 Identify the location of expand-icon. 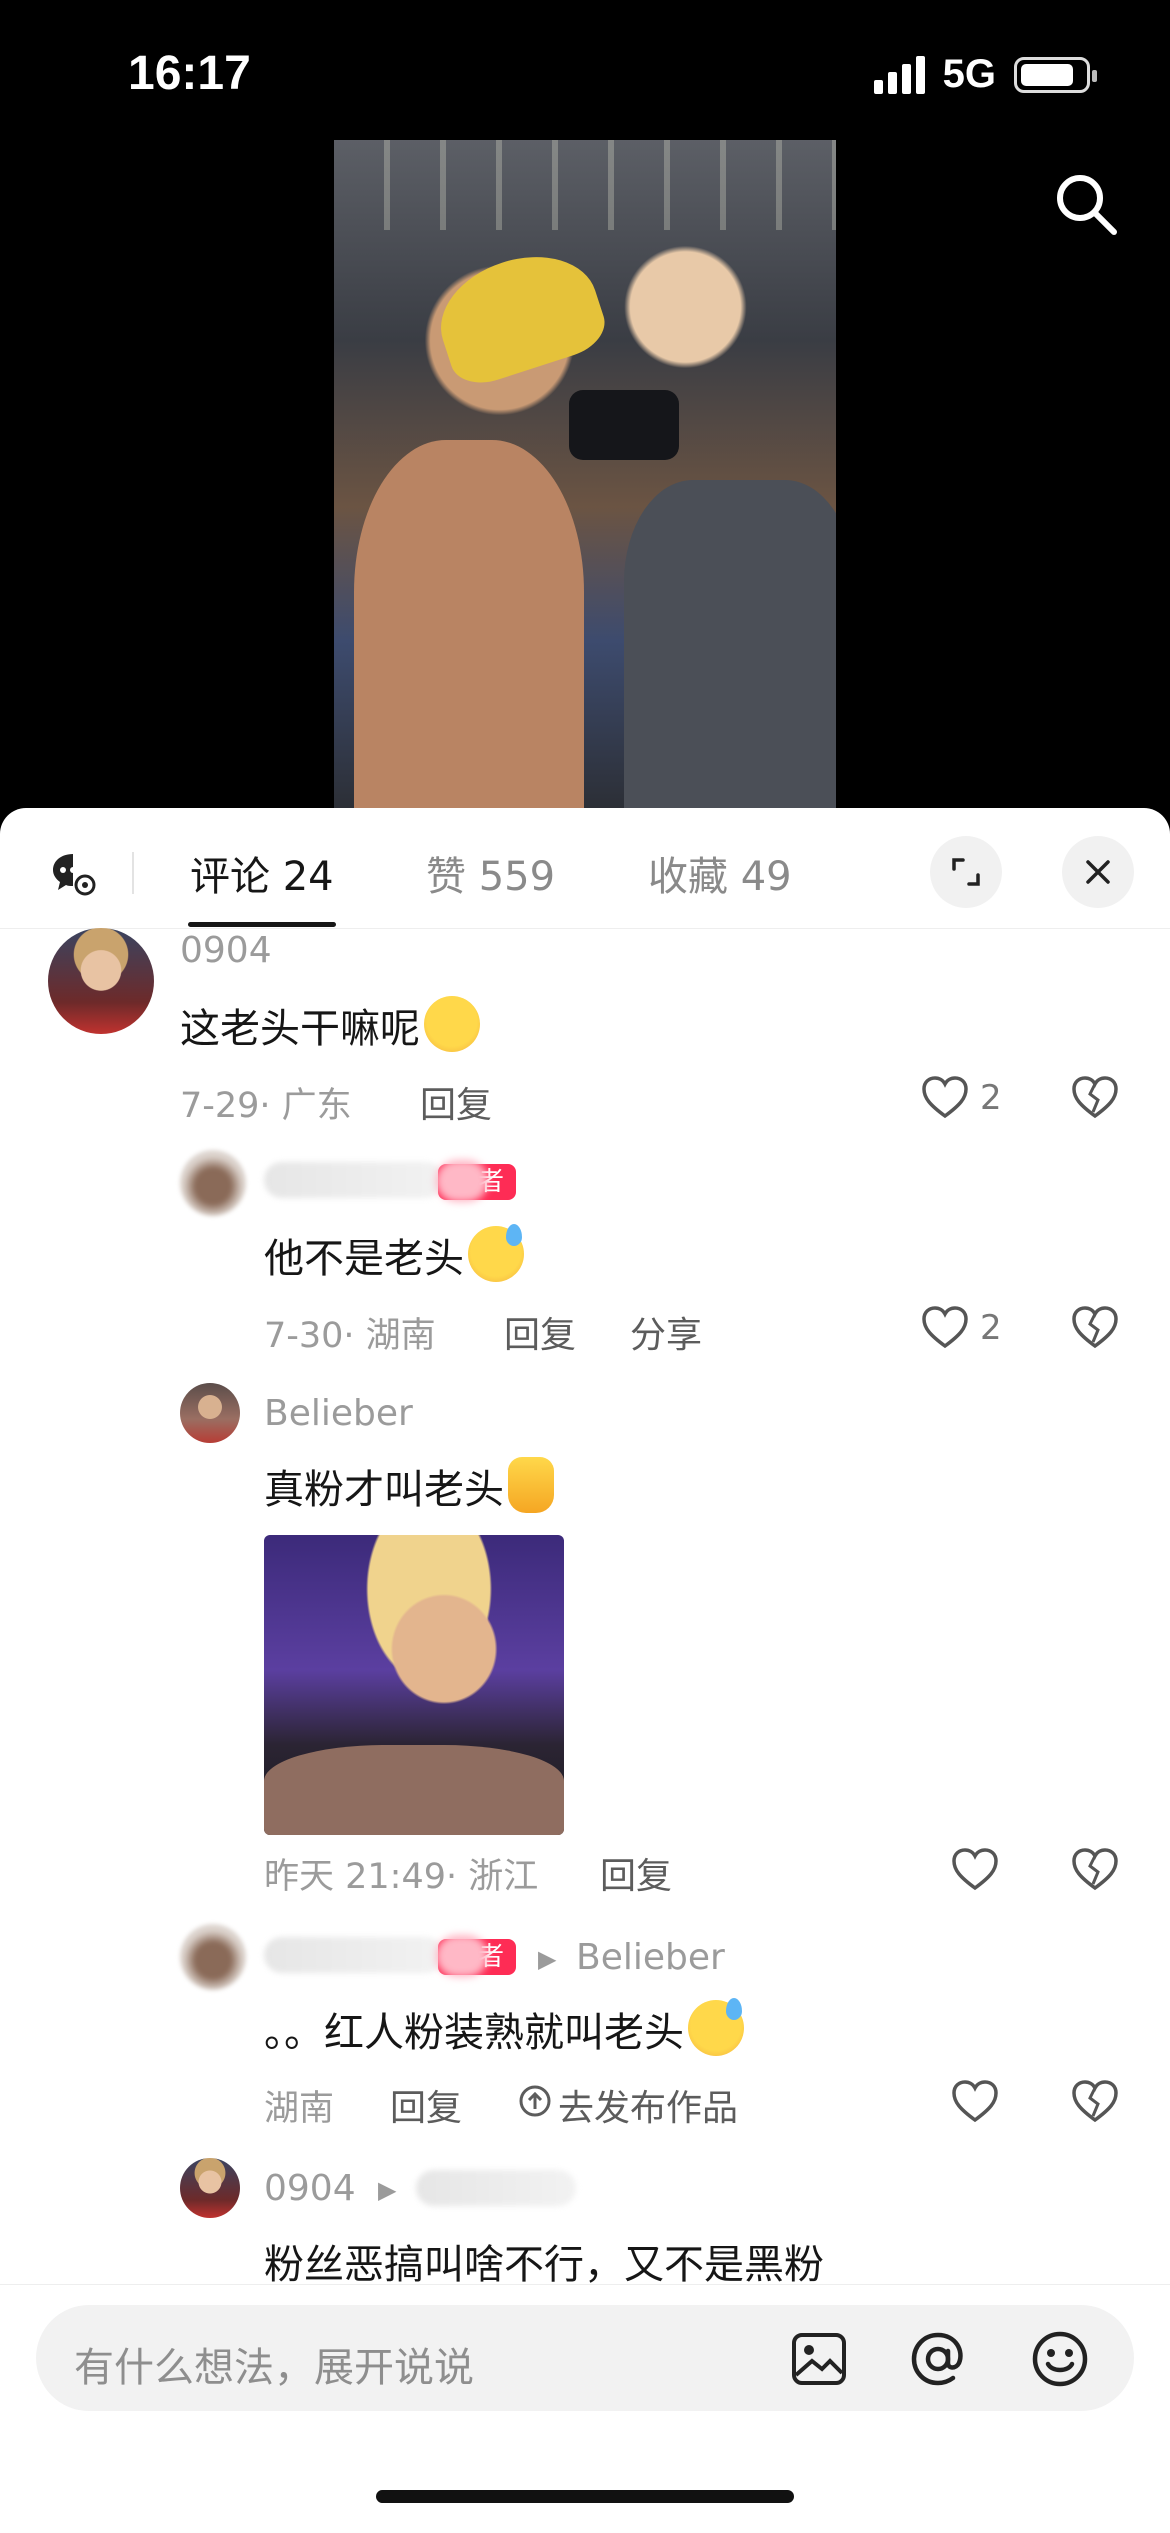
(966, 872).